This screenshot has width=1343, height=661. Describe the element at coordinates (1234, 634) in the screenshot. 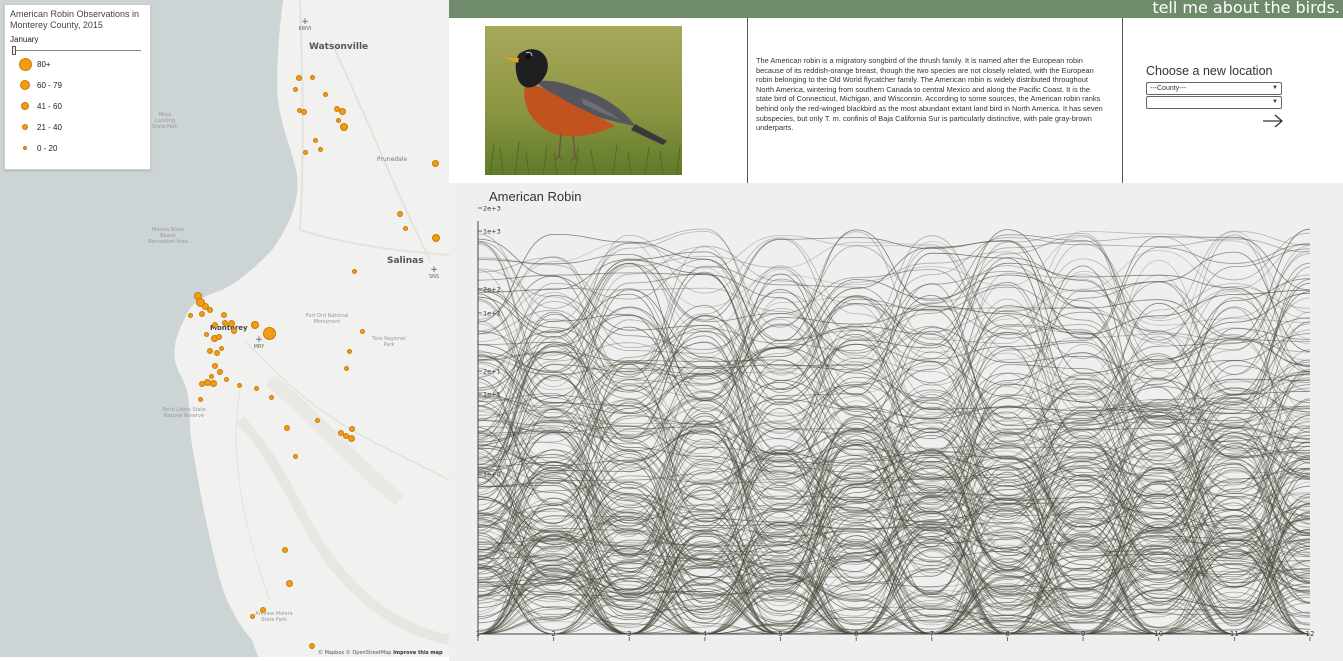

I see `x-tick-label: 11` at that location.